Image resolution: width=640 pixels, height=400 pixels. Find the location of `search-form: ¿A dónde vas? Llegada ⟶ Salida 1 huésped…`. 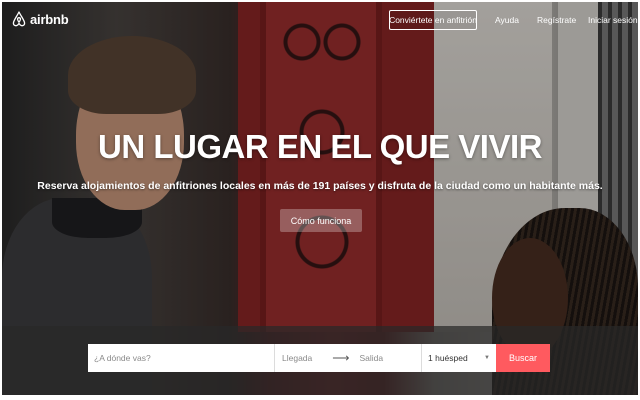

search-form: ¿A dónde vas? Llegada ⟶ Salida 1 huésped… is located at coordinates (319, 358).